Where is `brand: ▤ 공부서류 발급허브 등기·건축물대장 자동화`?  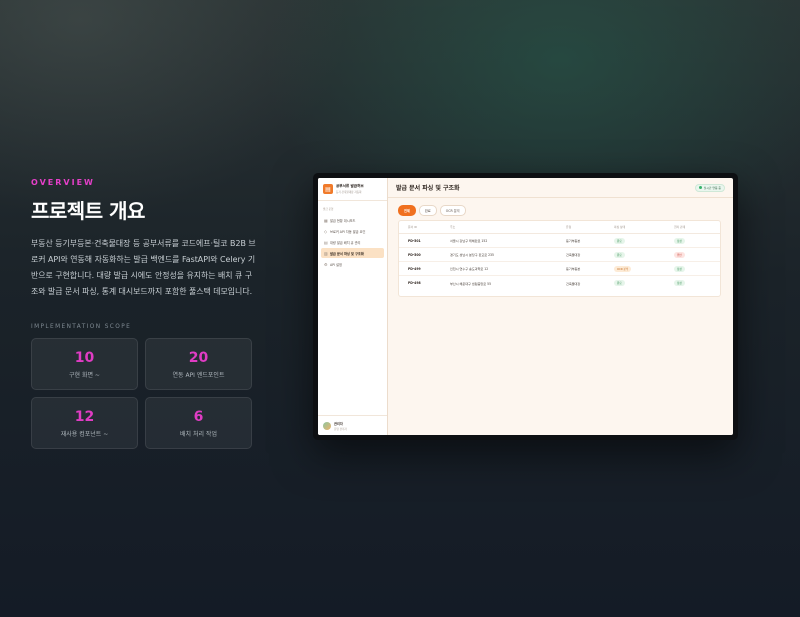 brand: ▤ 공부서류 발급허브 등기·건축물대장 자동화 is located at coordinates (352, 189).